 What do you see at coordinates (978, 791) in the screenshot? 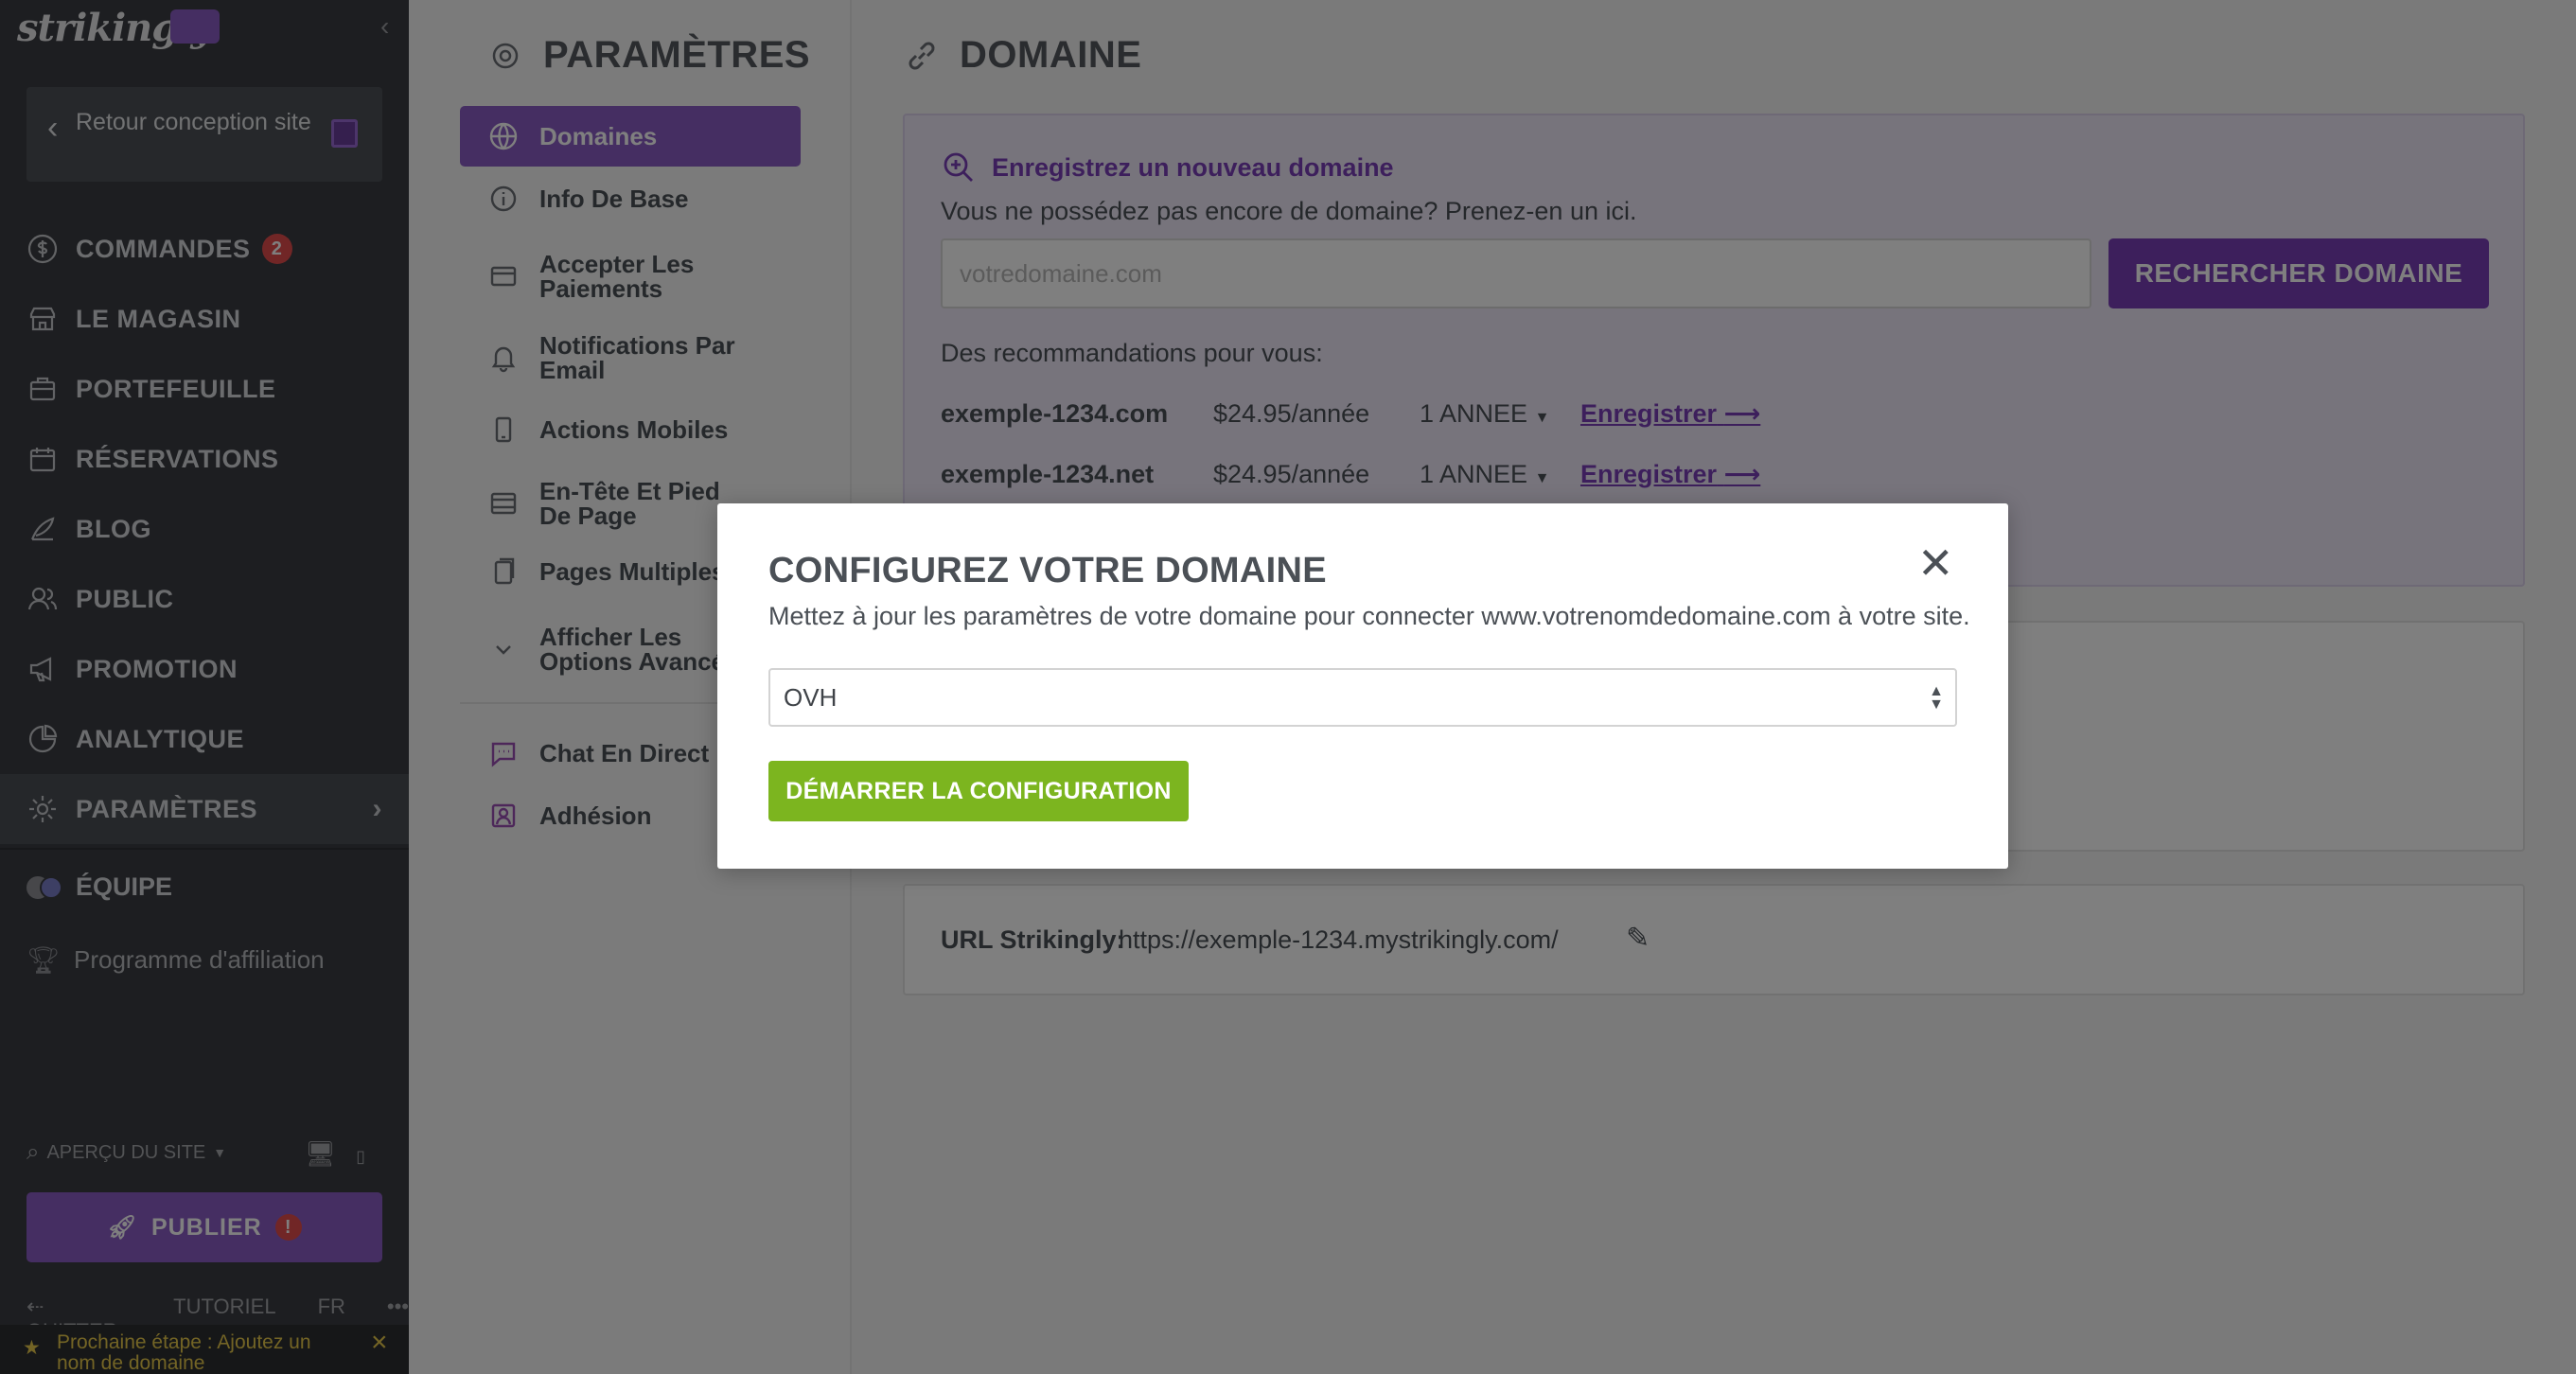
I see `start-configuration-button: DÉMARRER LA CONFIGURATION` at bounding box center [978, 791].